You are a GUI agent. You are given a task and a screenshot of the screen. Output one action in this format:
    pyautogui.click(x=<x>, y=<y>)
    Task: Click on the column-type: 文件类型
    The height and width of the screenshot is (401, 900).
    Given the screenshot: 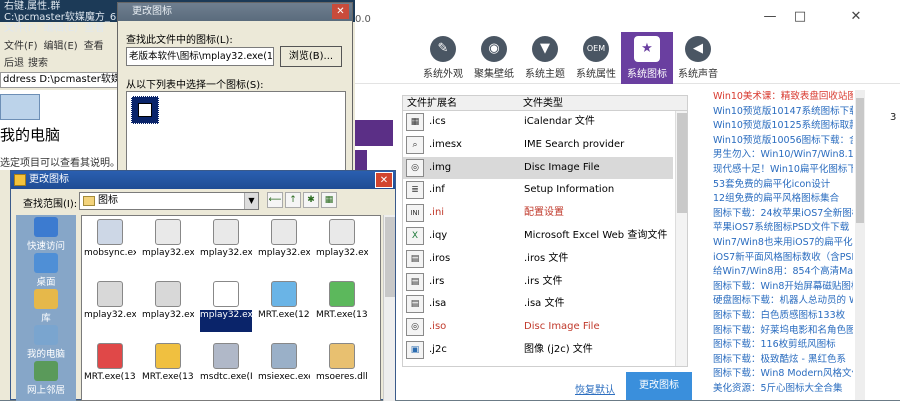 What is the action you would take?
    pyautogui.click(x=543, y=103)
    